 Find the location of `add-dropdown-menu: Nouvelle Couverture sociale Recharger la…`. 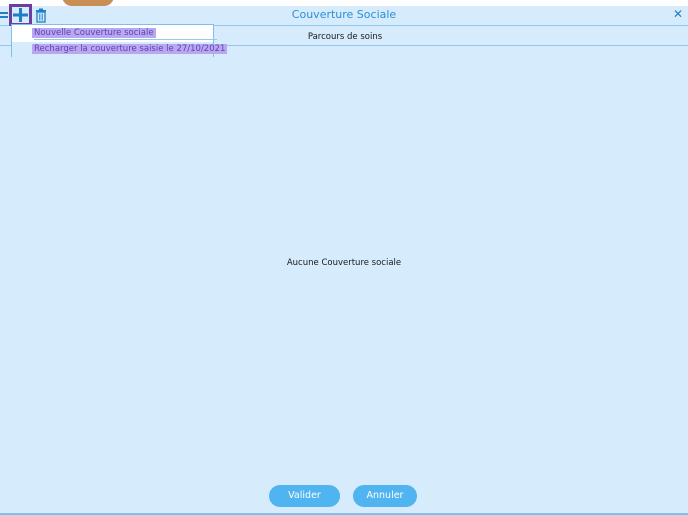

add-dropdown-menu: Nouvelle Couverture sociale Recharger la… is located at coordinates (119, 40).